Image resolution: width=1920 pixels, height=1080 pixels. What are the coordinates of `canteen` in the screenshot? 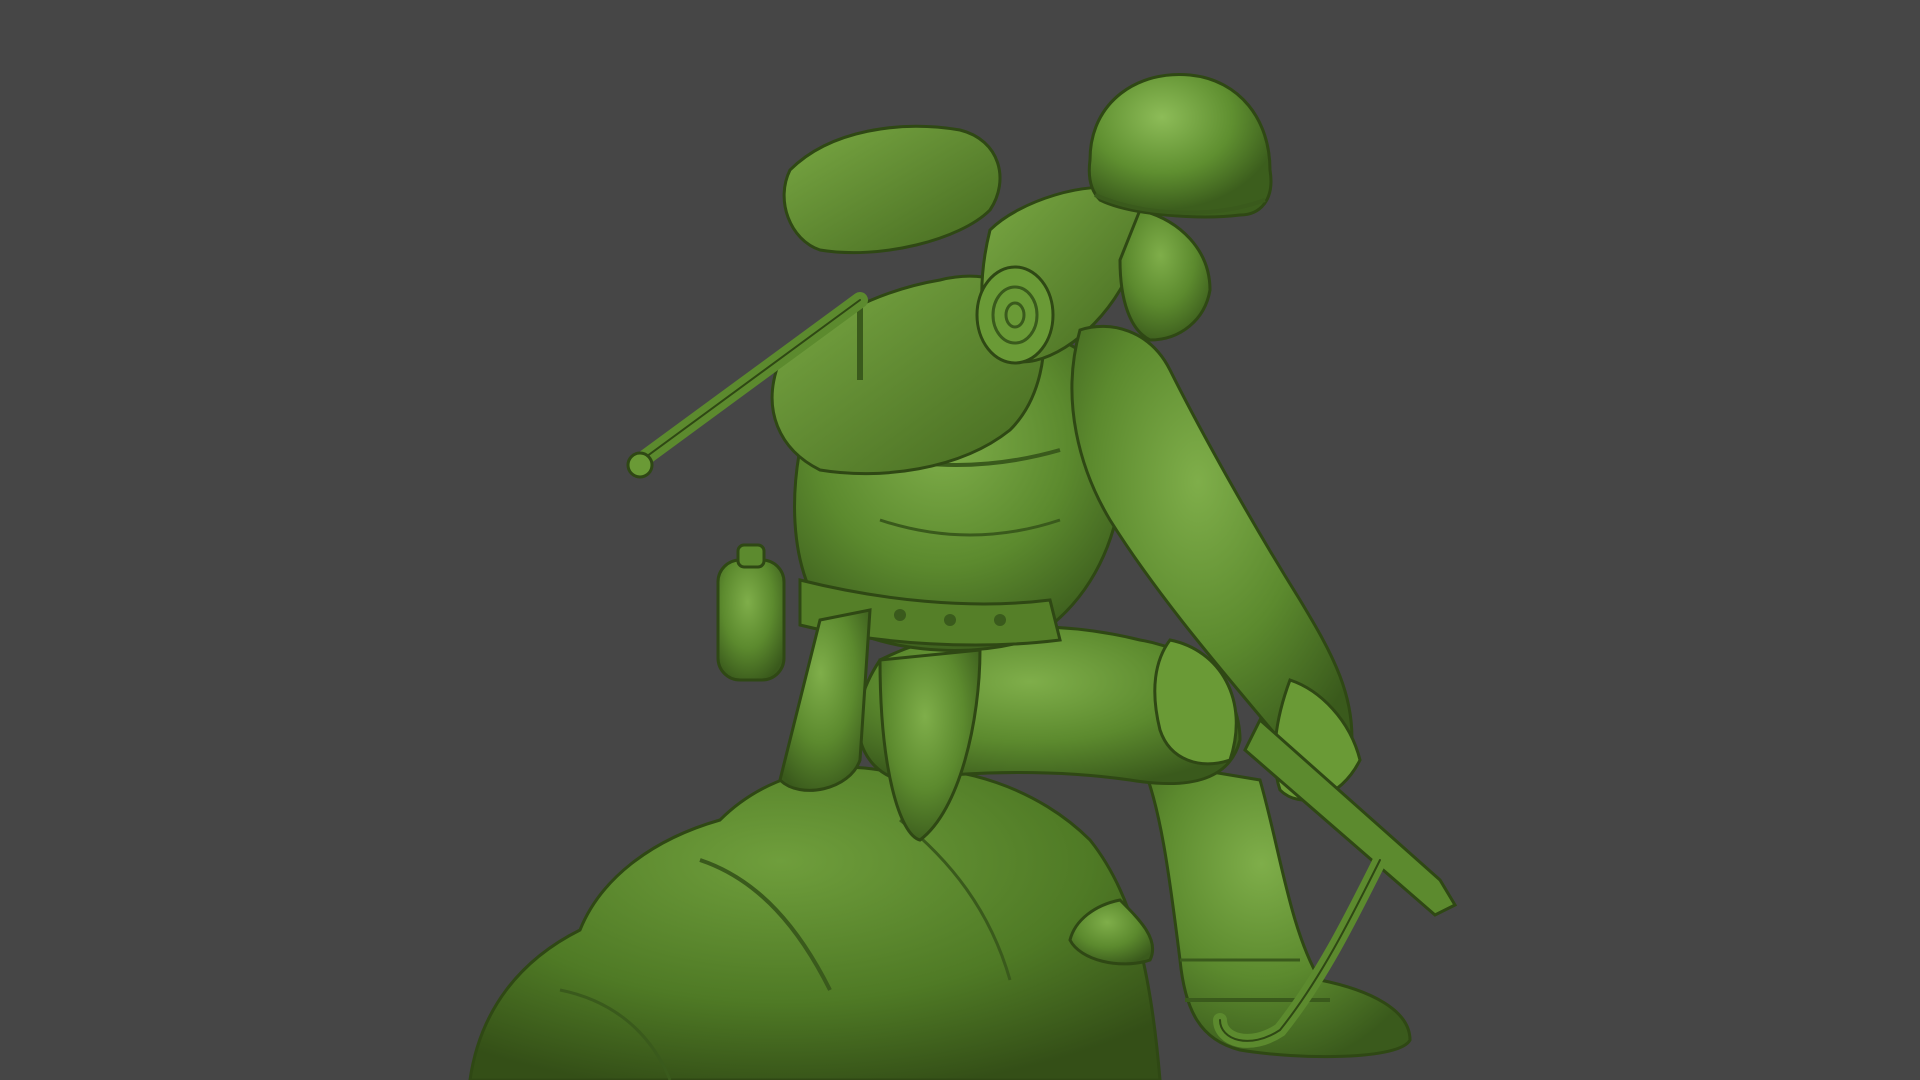 It's located at (751, 612).